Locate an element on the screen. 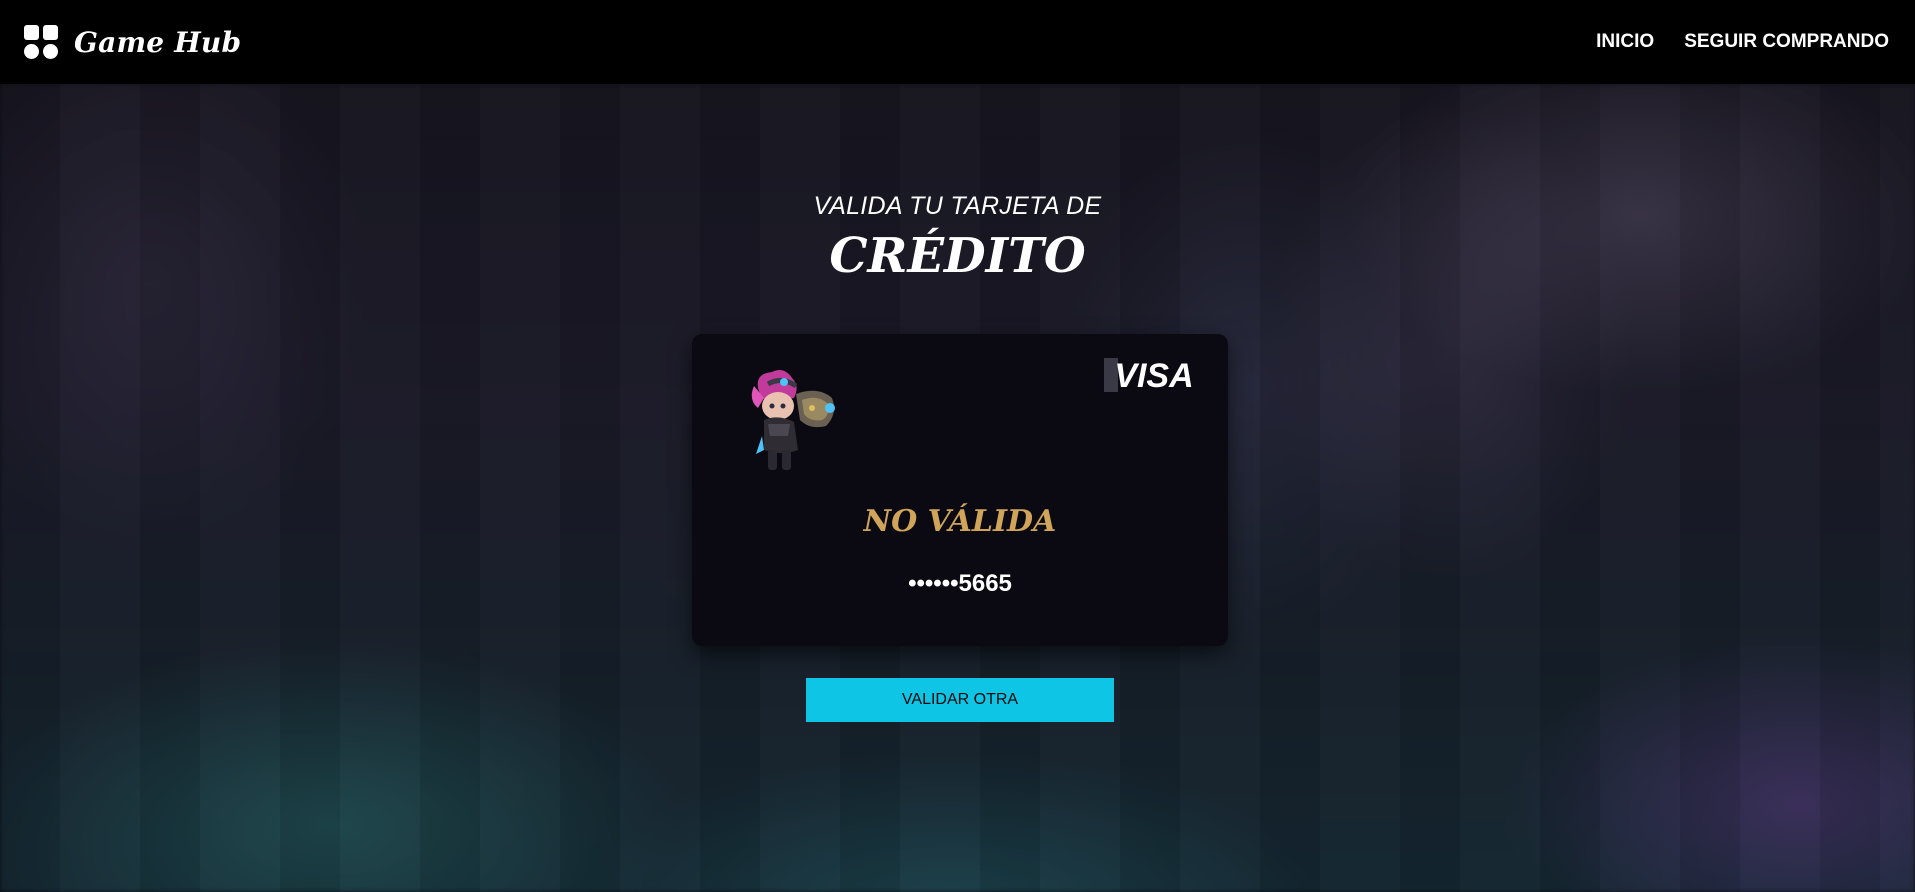 The width and height of the screenshot is (1915, 892). brand-logo-link: Game Hub is located at coordinates (132, 42).